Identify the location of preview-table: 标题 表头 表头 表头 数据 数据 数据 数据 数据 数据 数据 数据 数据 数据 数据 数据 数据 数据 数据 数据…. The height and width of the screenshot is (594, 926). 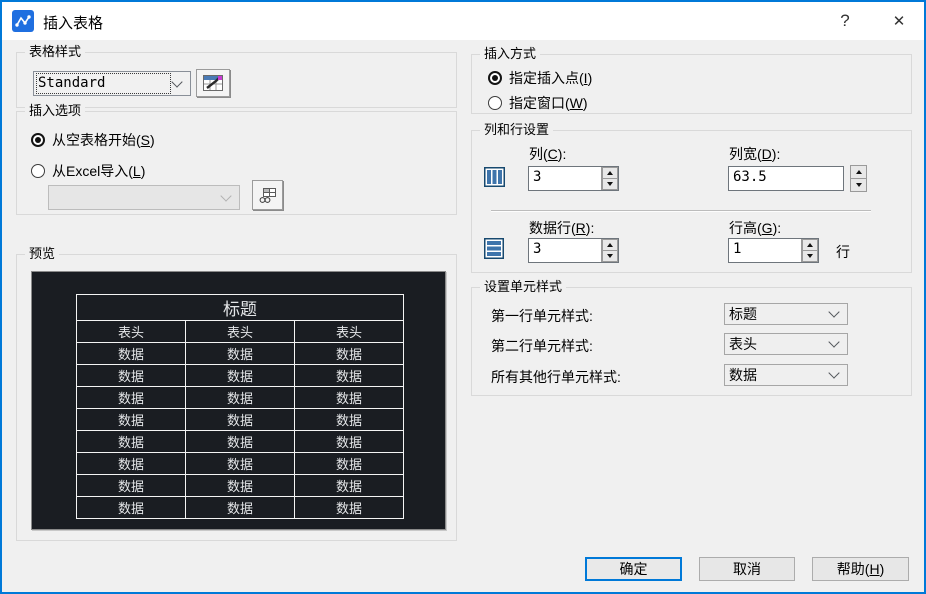
(240, 406).